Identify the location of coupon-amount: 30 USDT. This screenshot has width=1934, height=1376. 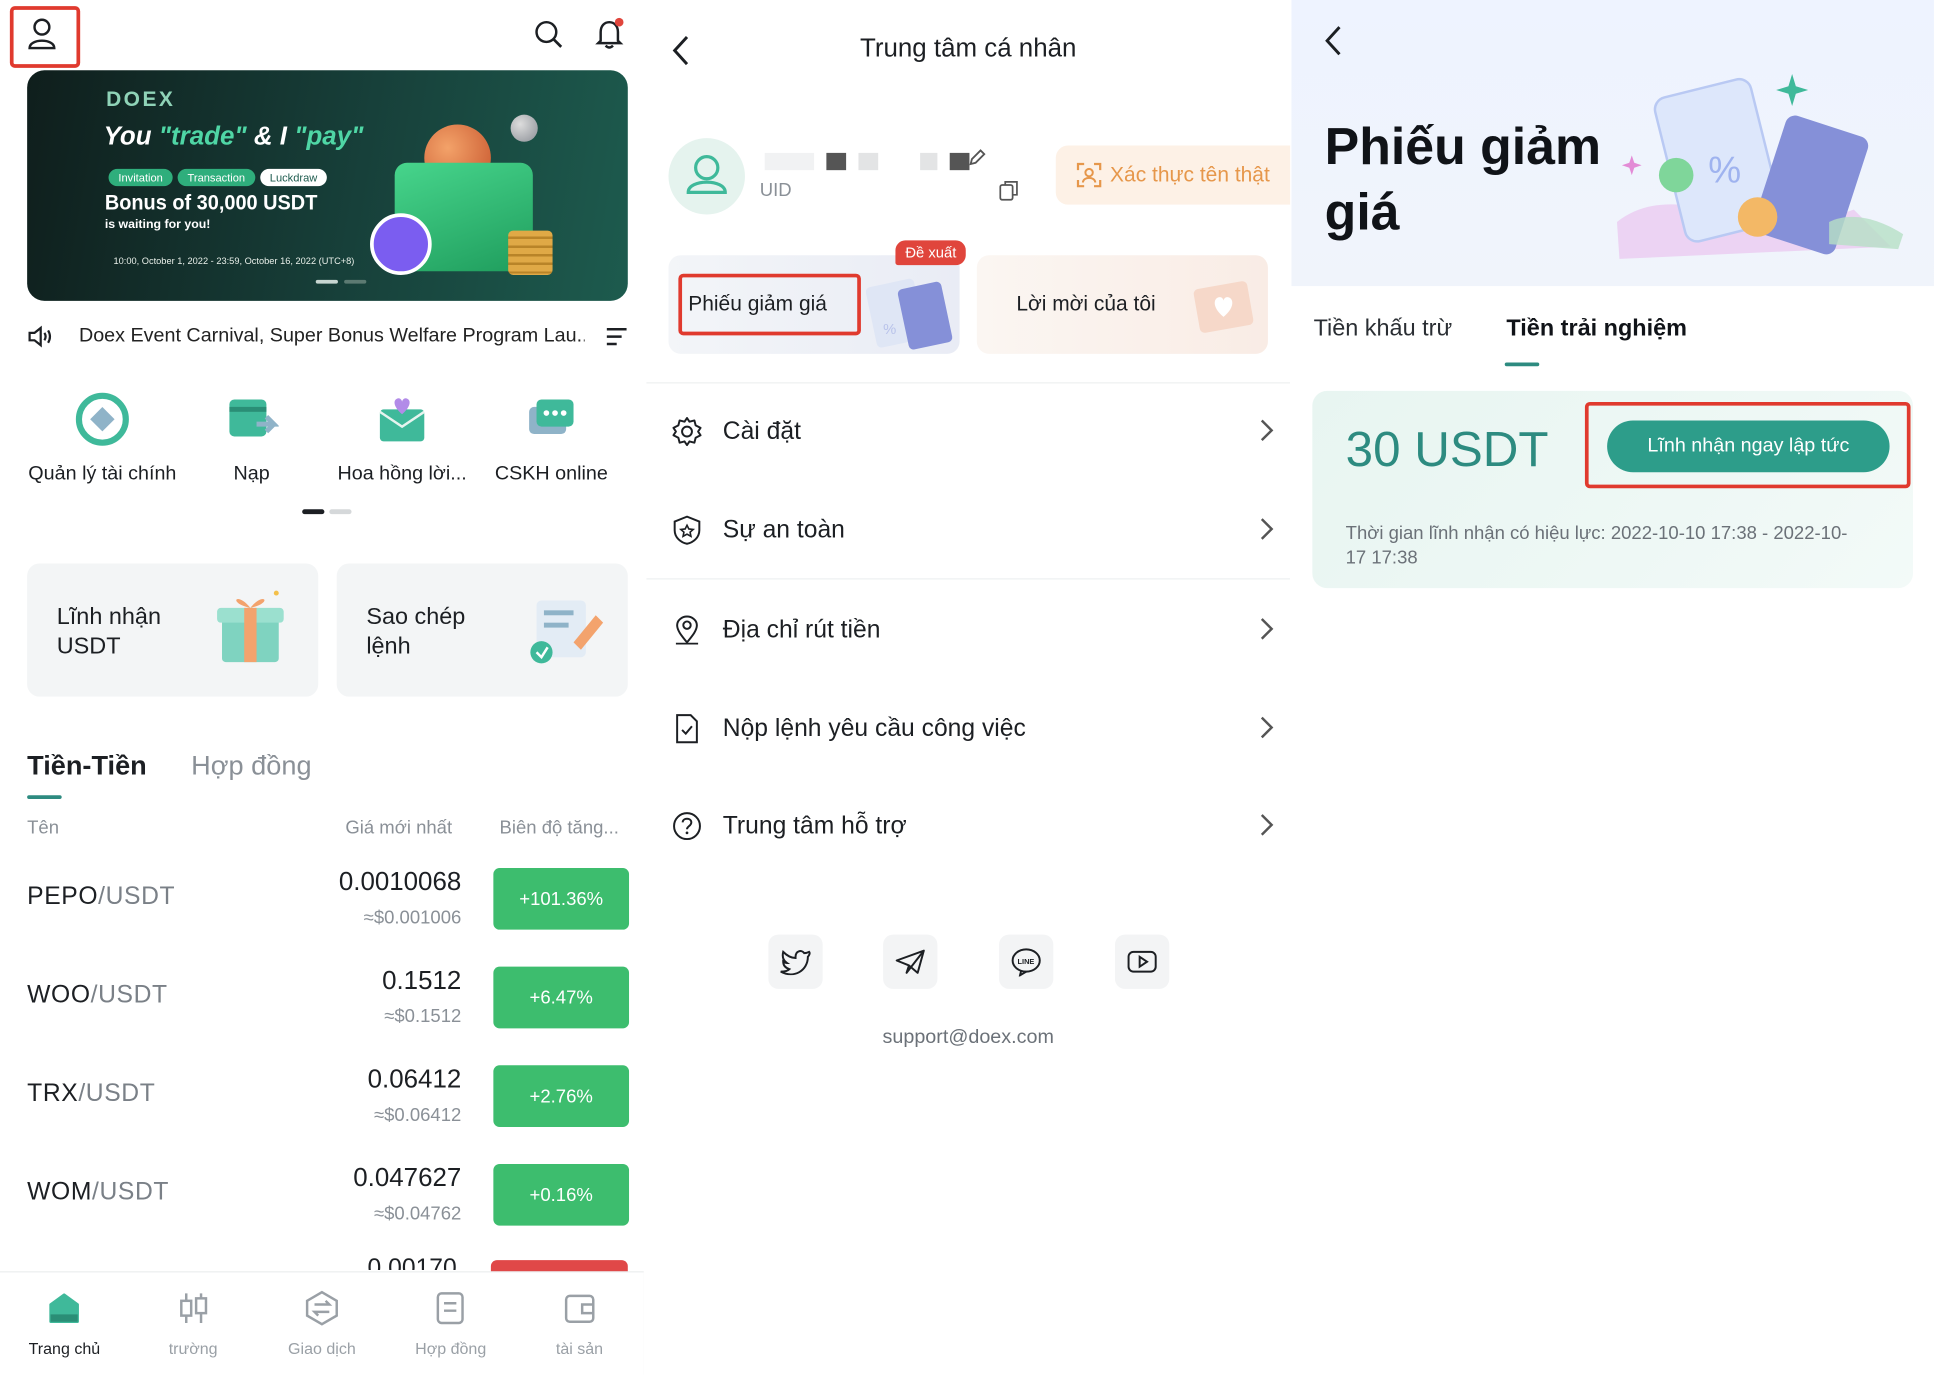
(1447, 450).